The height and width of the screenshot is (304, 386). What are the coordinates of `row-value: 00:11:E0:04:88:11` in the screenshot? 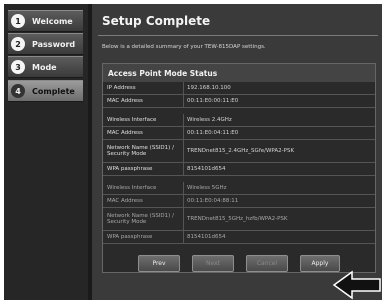 It's located at (277, 201).